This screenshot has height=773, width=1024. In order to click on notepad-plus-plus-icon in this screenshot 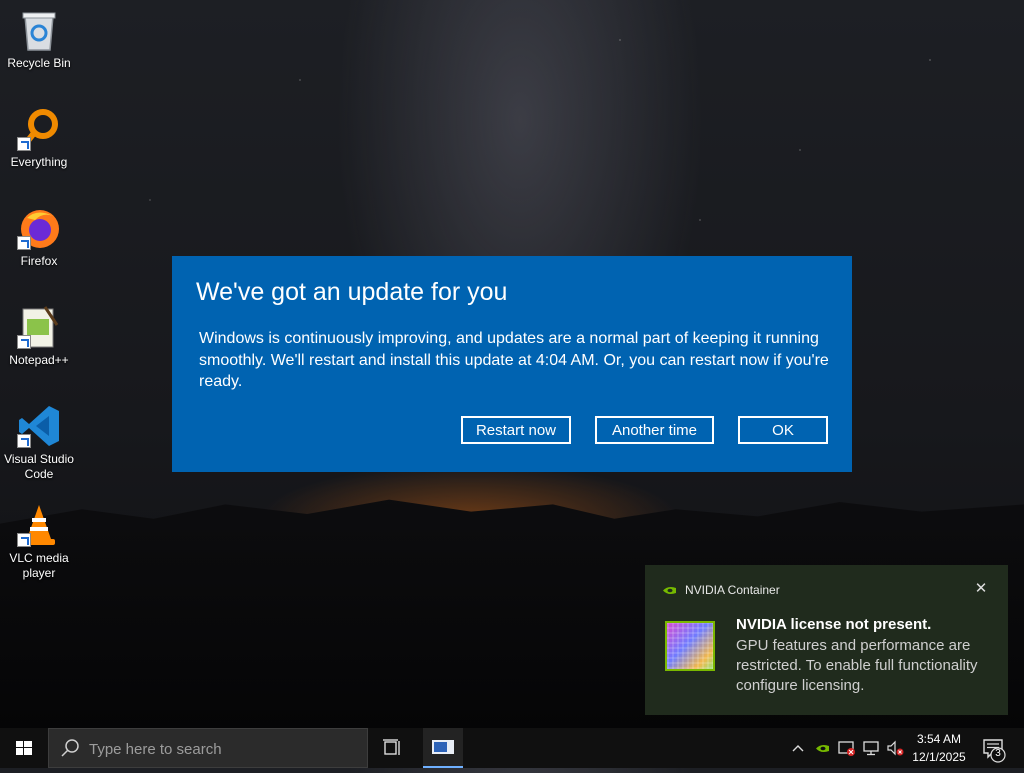, I will do `click(39, 327)`.